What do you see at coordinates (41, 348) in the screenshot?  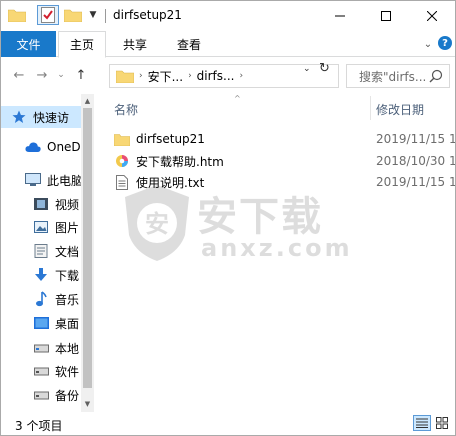 I see `sidebar-item-local-disk: 本地` at bounding box center [41, 348].